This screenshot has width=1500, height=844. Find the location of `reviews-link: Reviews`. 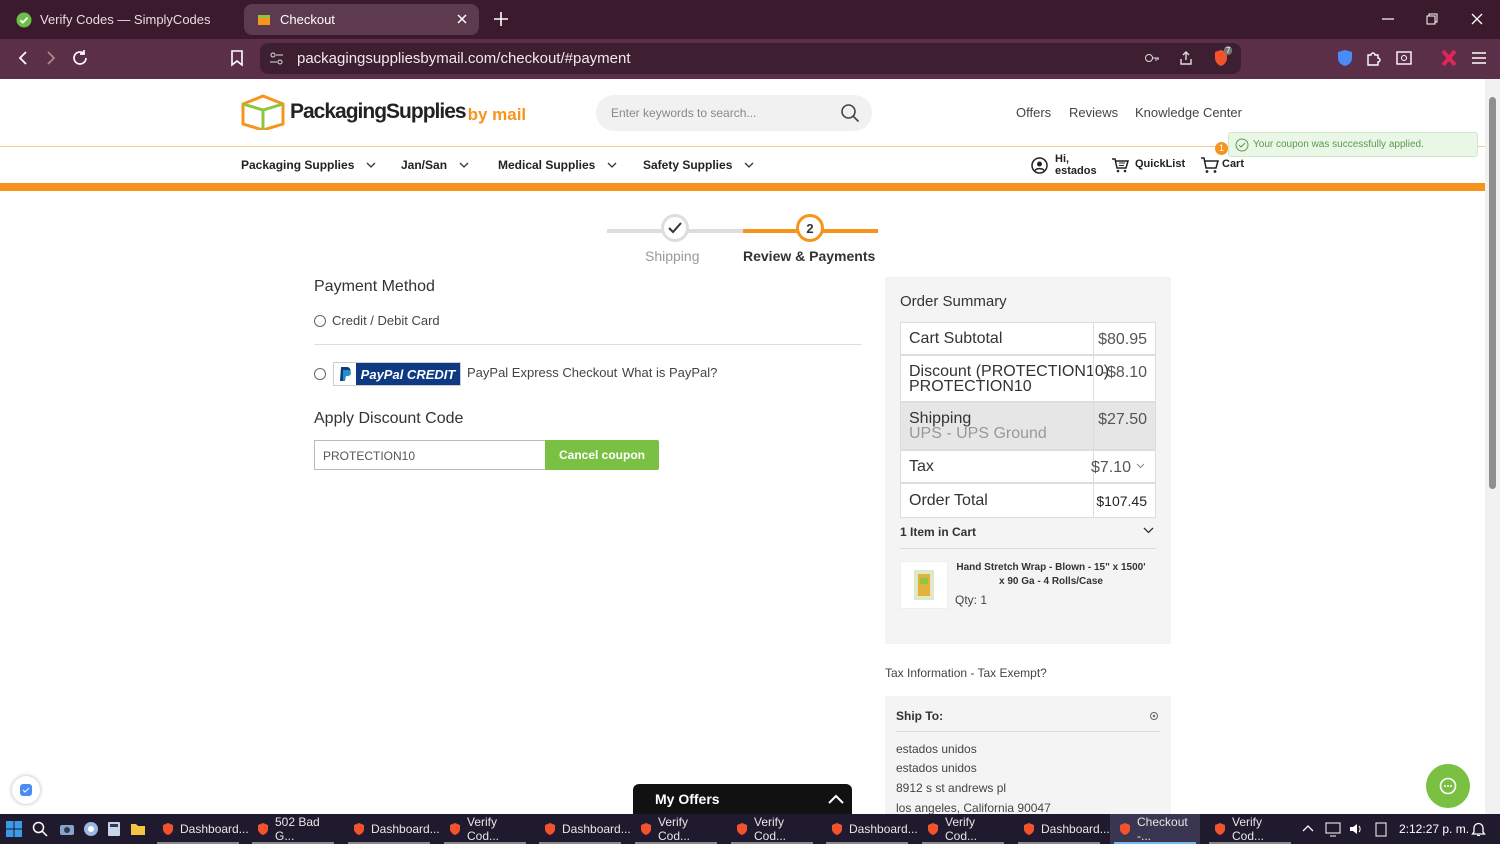

reviews-link: Reviews is located at coordinates (1093, 112).